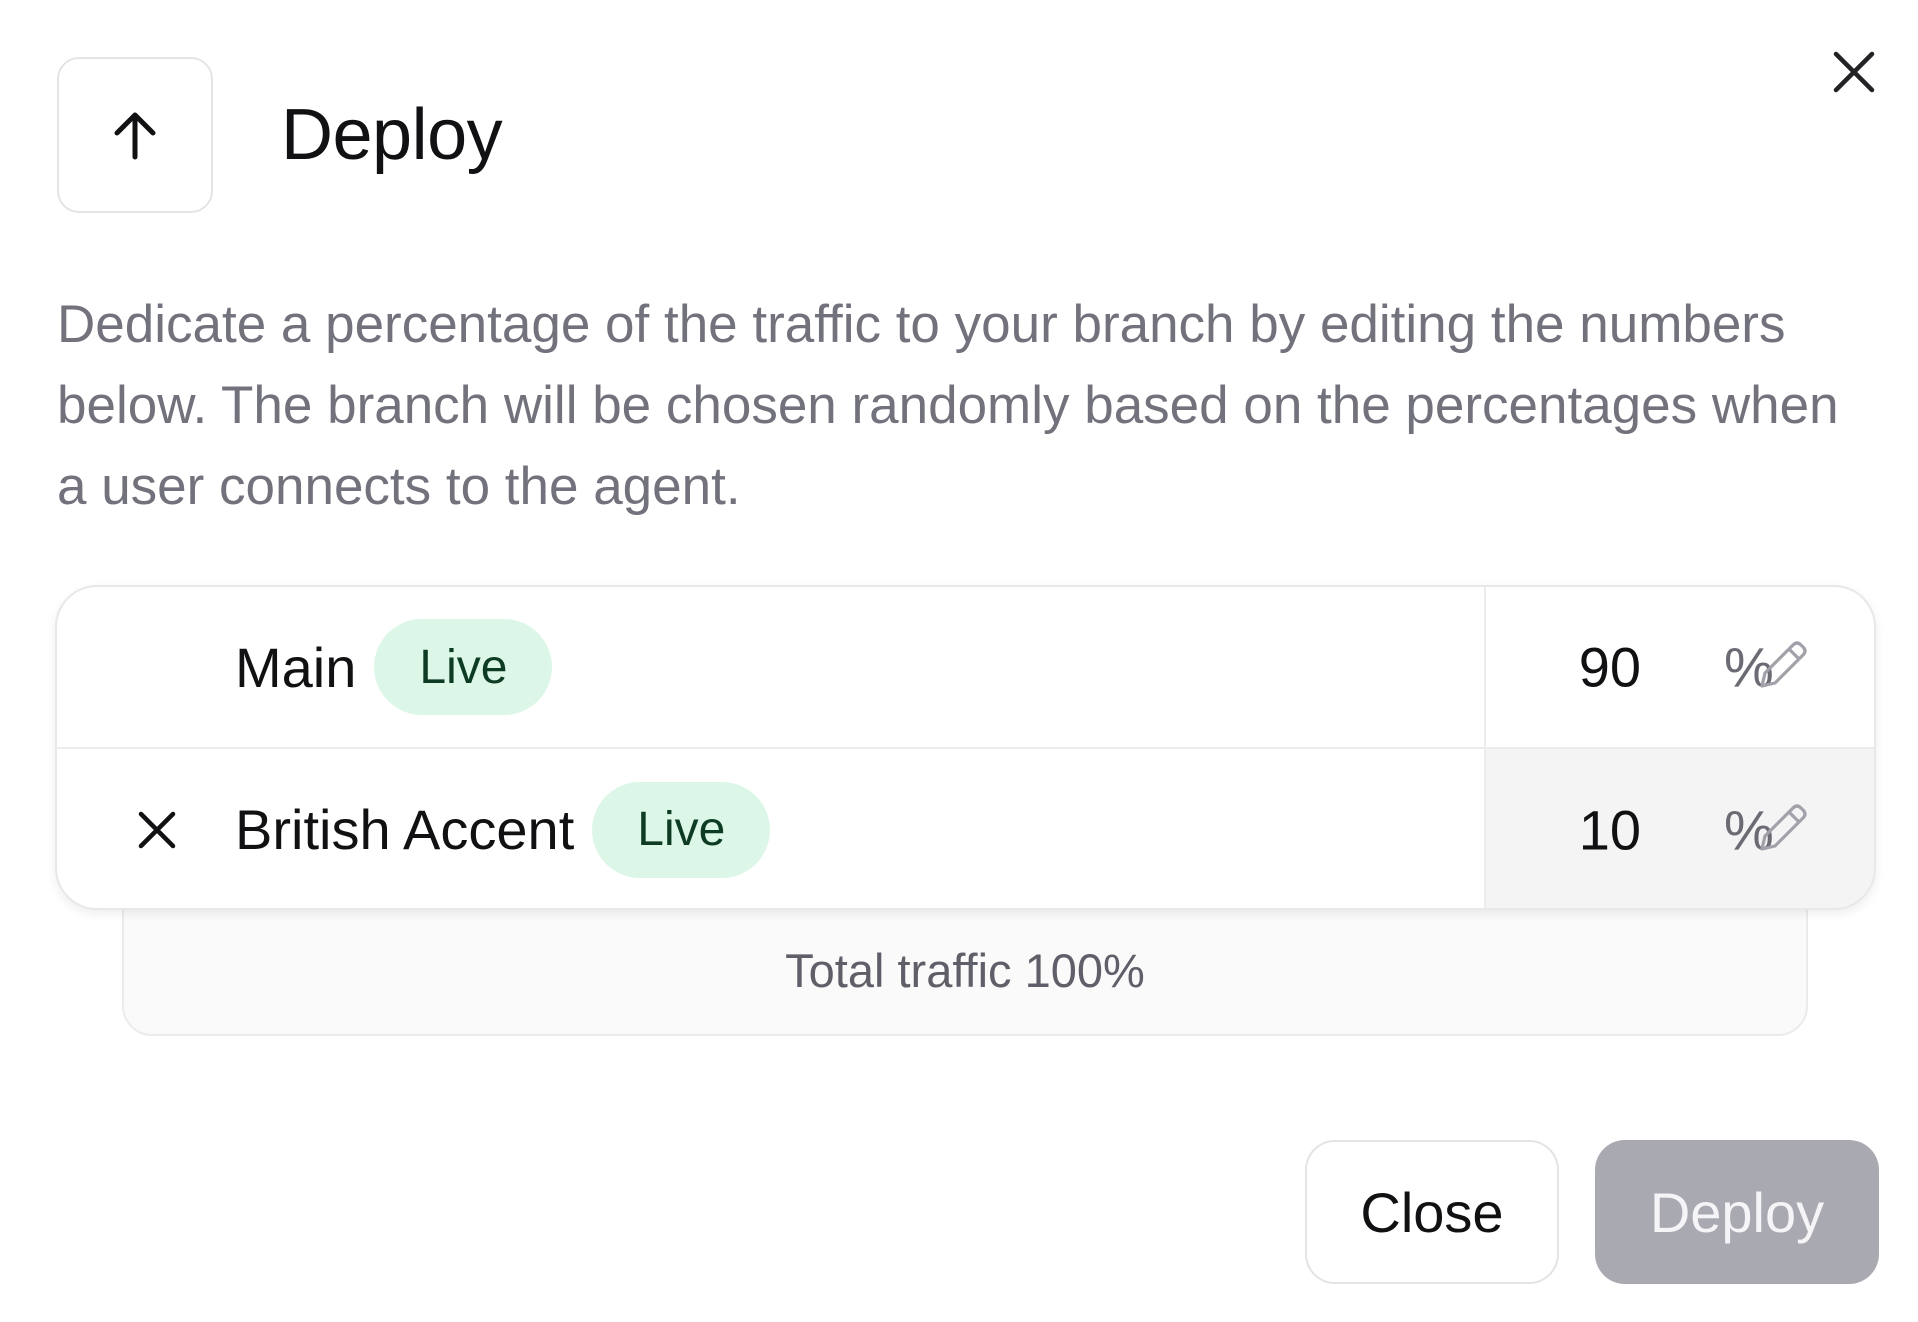 This screenshot has height=1322, width=1918. Describe the element at coordinates (1610, 829) in the screenshot. I see `traffic-percent-value: 10` at that location.